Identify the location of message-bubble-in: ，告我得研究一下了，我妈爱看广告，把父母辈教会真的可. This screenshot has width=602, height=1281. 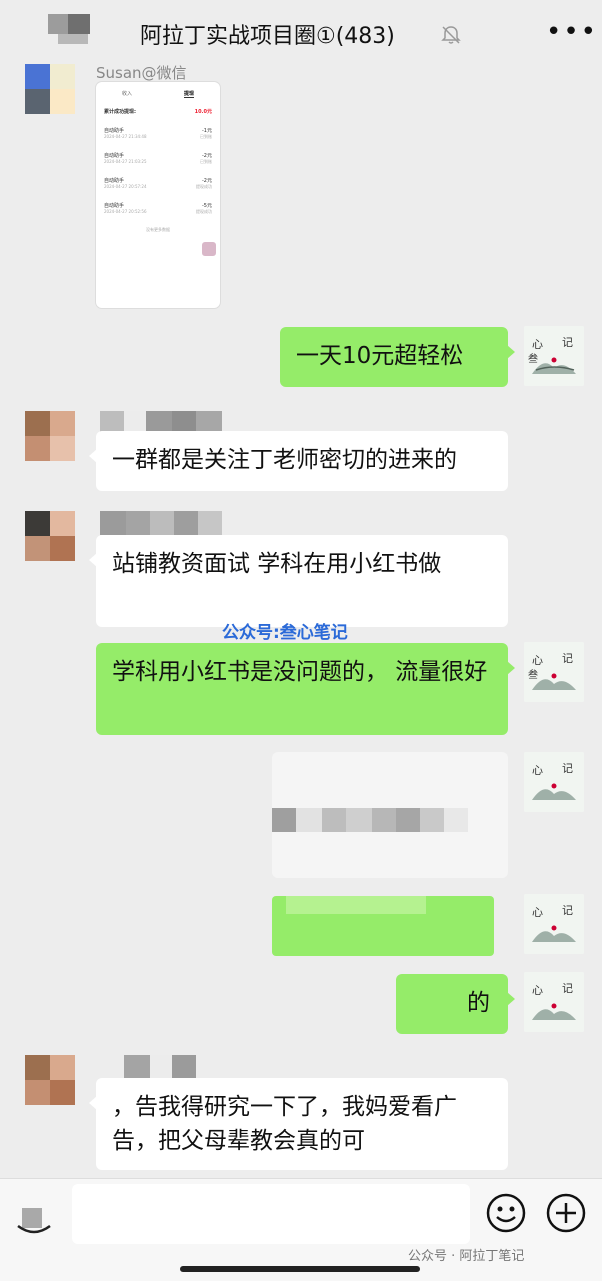
(298, 1124).